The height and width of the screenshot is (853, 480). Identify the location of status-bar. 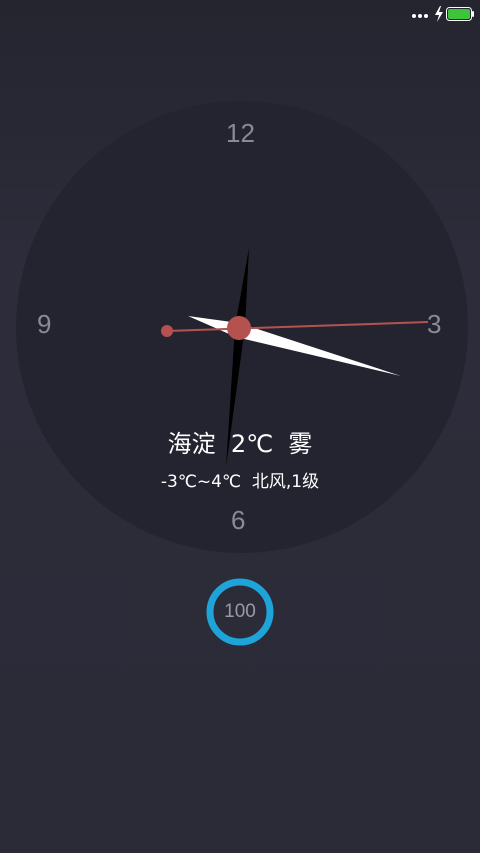
(240, 14).